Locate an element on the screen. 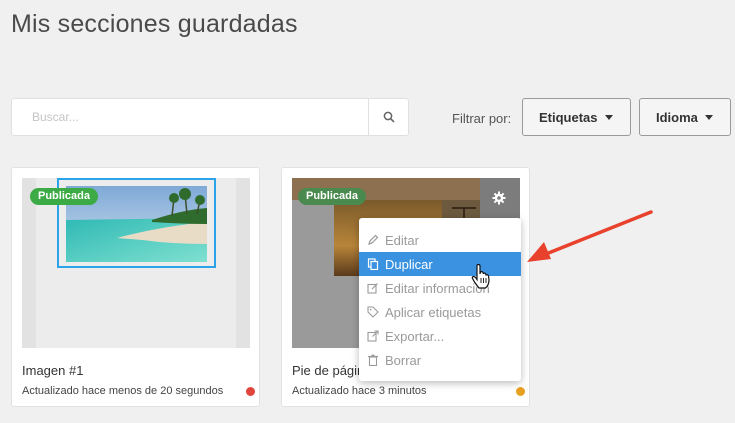 Image resolution: width=735 pixels, height=423 pixels. language-dropdown: Idioma is located at coordinates (685, 117).